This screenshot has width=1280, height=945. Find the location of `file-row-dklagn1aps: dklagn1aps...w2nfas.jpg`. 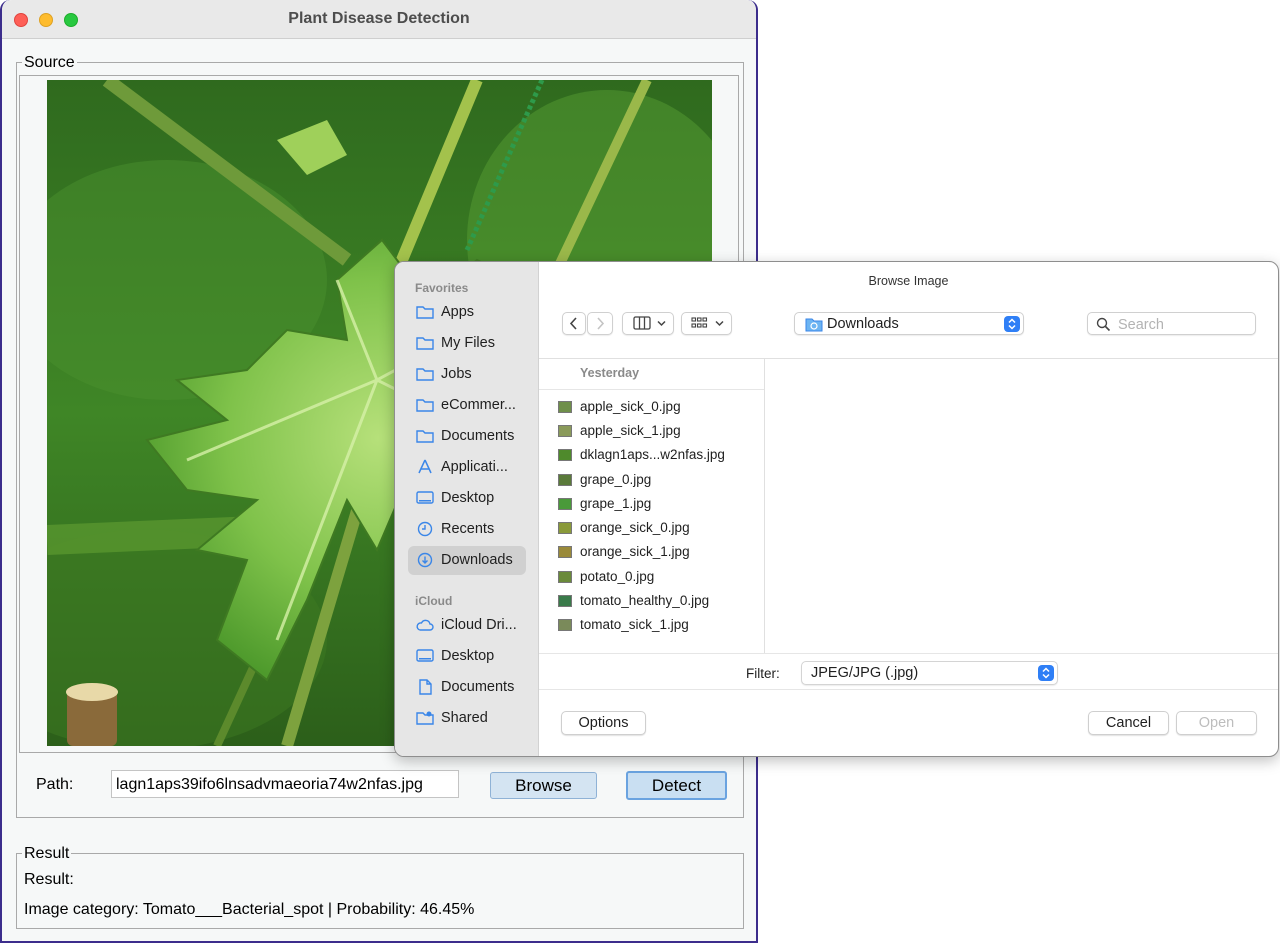

file-row-dklagn1aps: dklagn1aps...w2nfas.jpg is located at coordinates (657, 455).